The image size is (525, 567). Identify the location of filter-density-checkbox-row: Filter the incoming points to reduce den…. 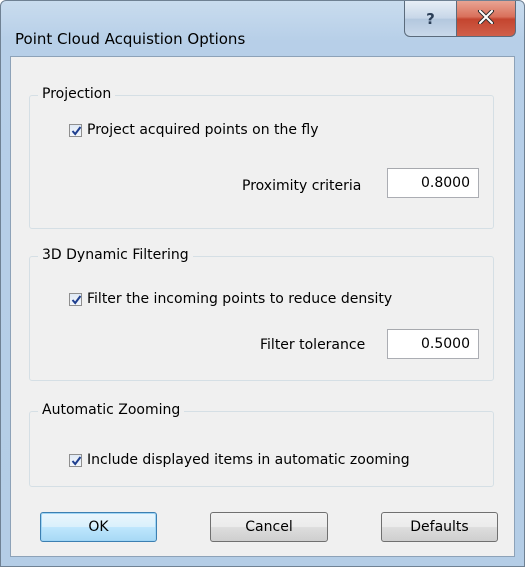
(230, 299).